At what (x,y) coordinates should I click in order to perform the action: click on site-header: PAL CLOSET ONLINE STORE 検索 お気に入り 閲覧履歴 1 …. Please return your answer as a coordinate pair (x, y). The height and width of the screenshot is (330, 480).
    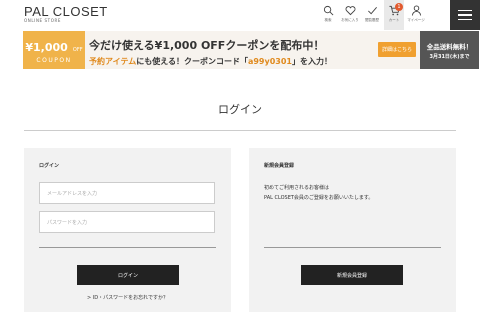
    Looking at the image, I should click on (240, 15).